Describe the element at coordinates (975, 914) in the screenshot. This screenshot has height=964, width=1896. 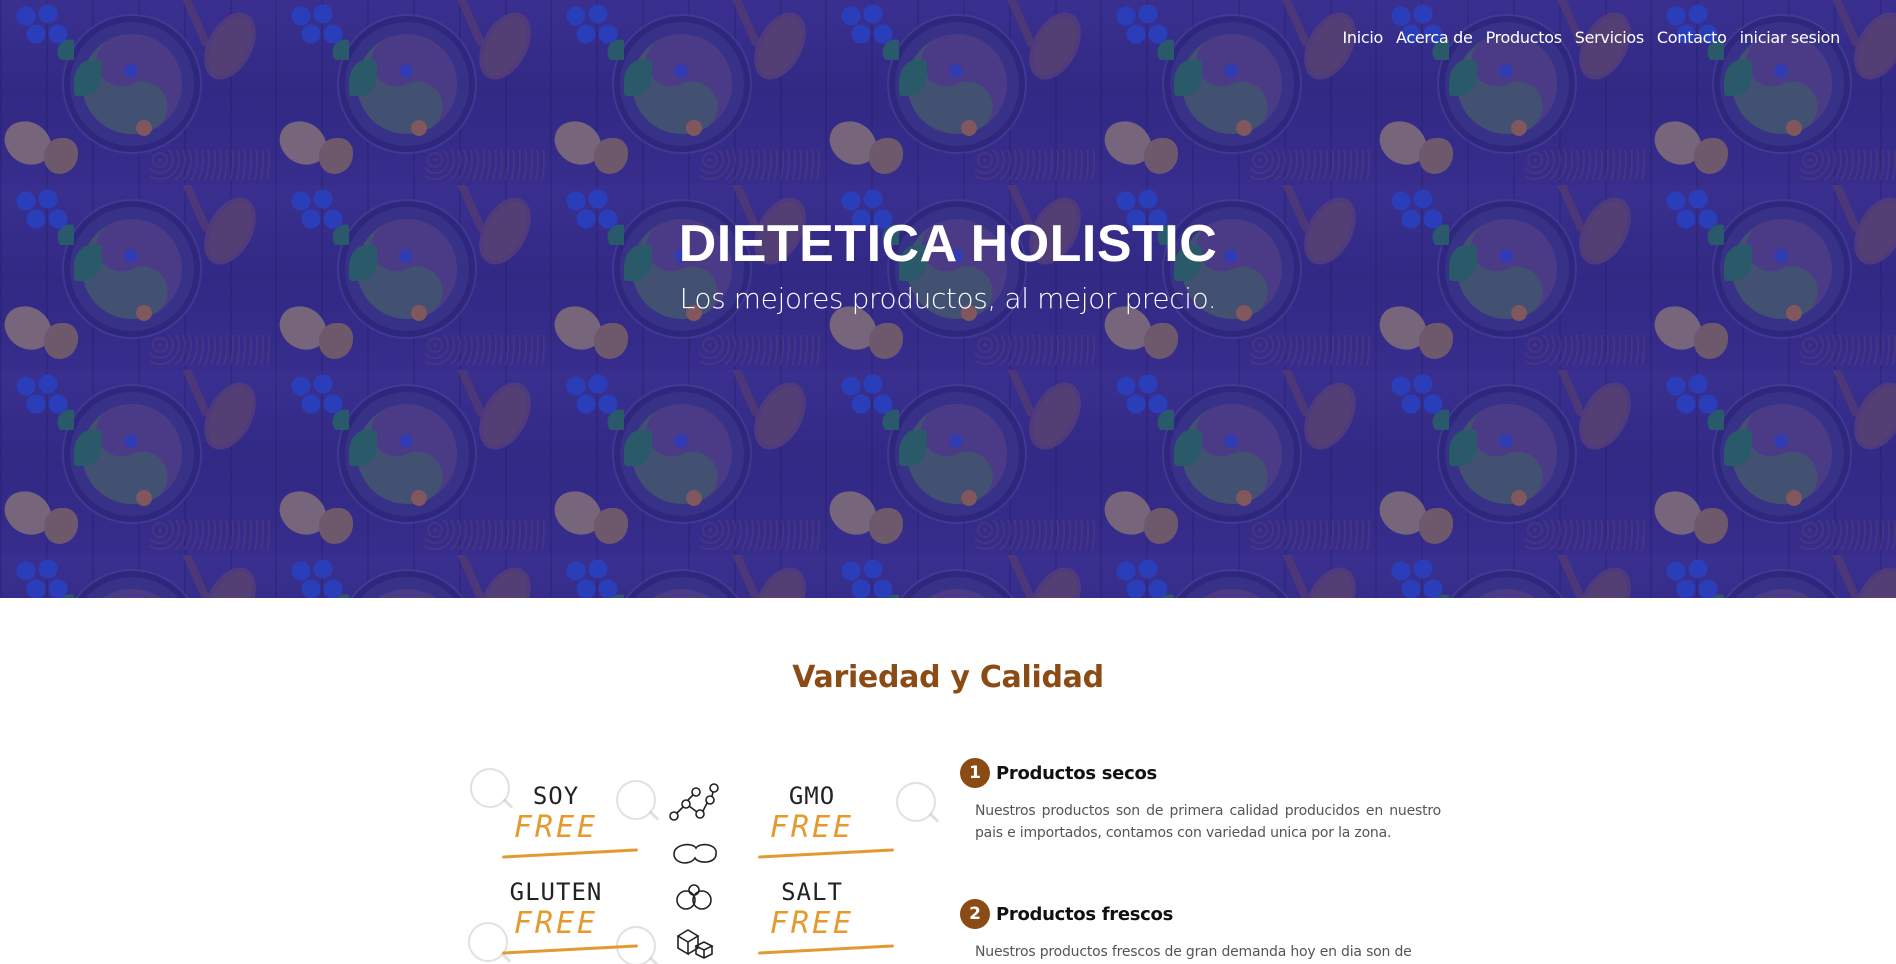
I see `feature-number-badge: 2` at that location.